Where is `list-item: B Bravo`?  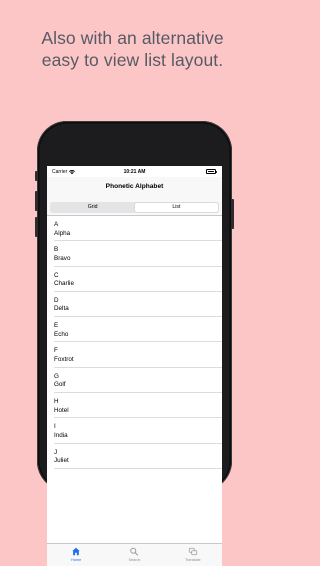 list-item: B Bravo is located at coordinates (138, 254).